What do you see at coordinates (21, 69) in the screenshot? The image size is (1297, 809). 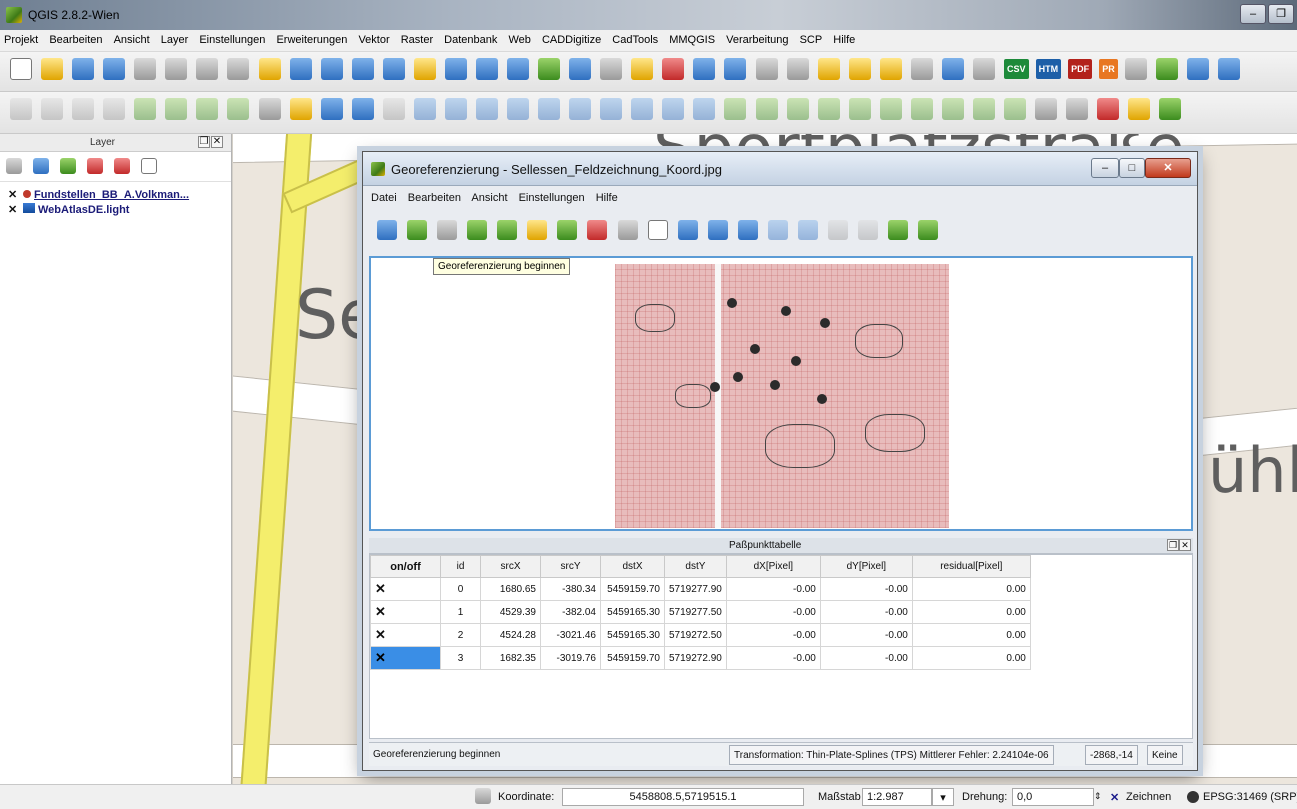 I see `new-project-icon` at bounding box center [21, 69].